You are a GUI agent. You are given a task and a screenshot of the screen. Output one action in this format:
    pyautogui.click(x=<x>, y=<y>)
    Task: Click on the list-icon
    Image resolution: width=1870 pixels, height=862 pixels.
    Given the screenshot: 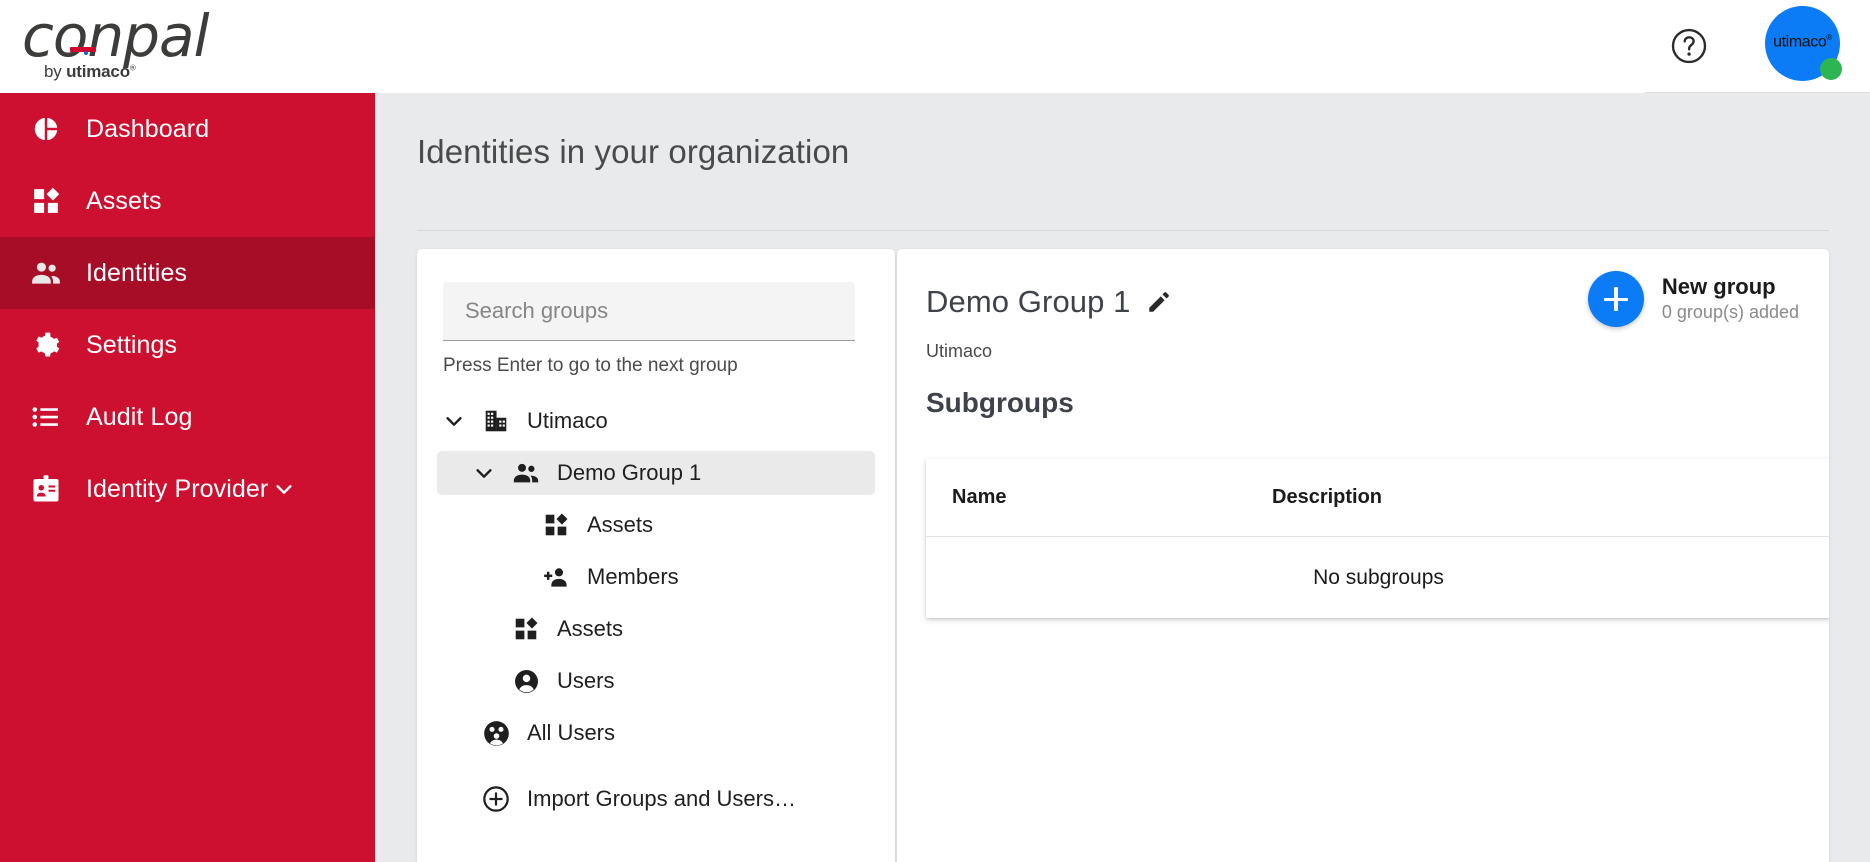 What is the action you would take?
    pyautogui.click(x=46, y=417)
    